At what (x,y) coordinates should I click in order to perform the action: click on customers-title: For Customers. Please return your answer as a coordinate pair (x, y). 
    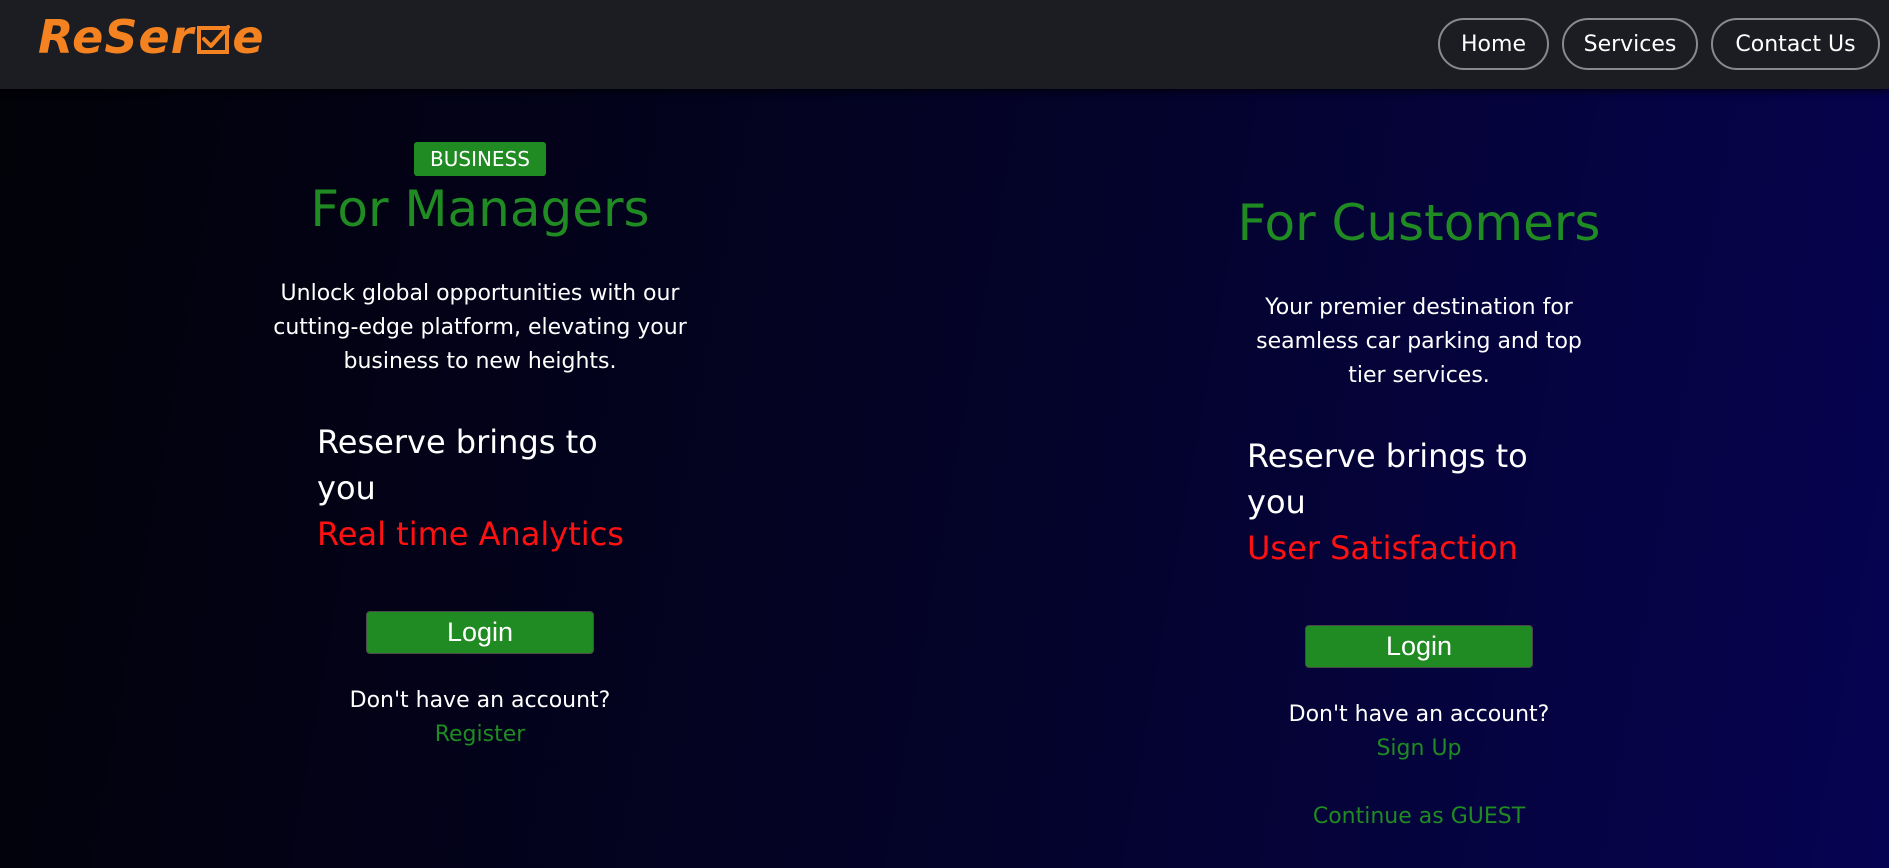
    Looking at the image, I should click on (1419, 223).